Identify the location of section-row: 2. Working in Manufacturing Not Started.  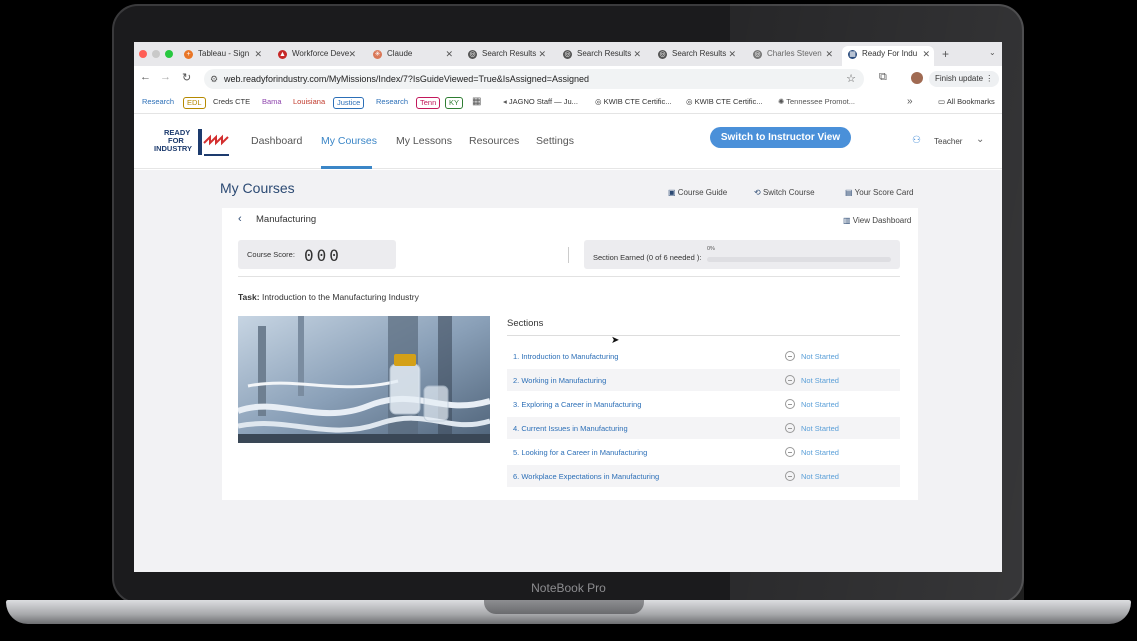
(703, 380).